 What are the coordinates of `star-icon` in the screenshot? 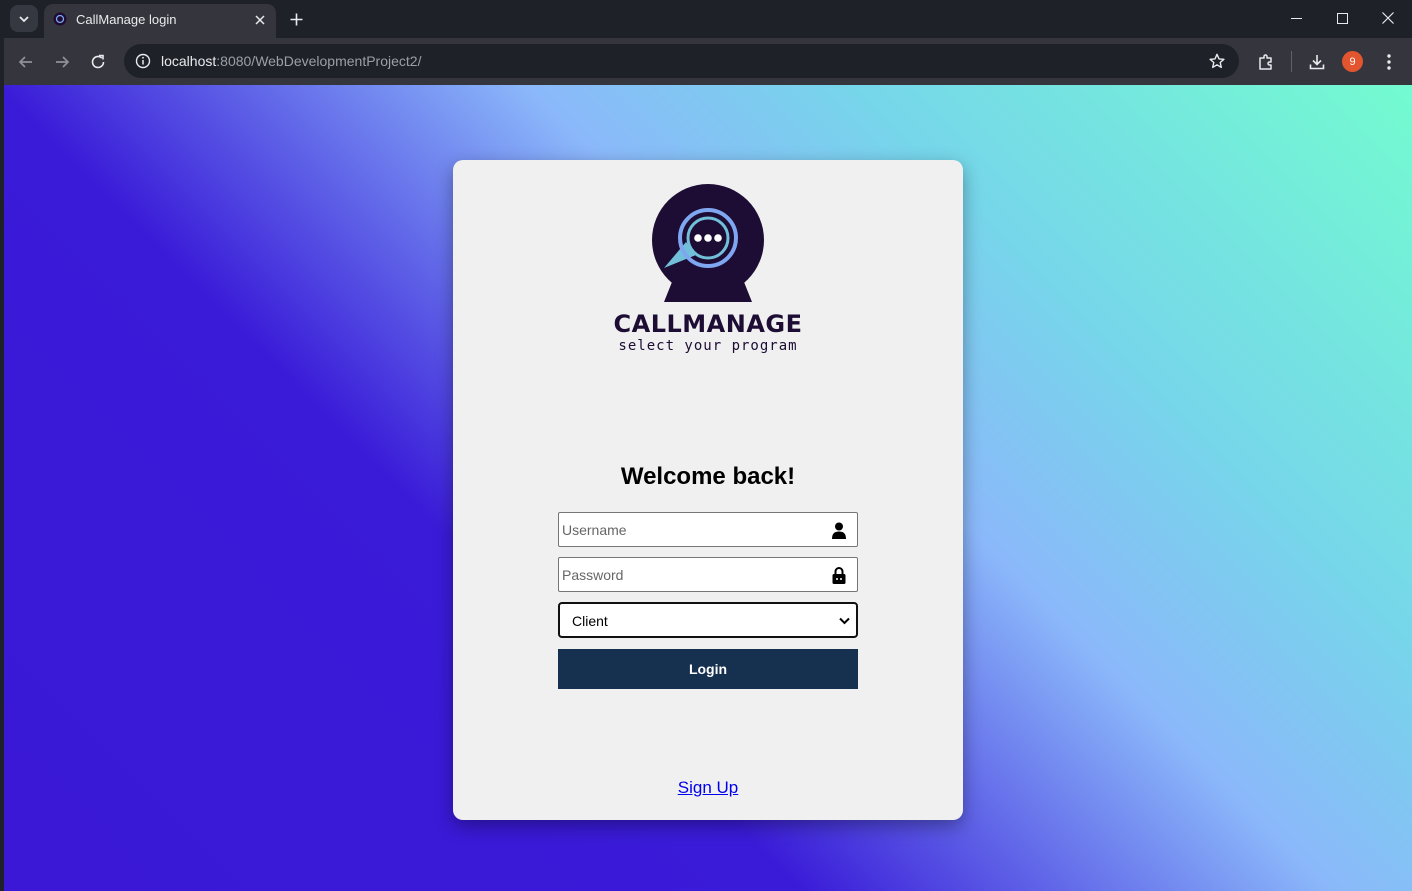 It's located at (1217, 61).